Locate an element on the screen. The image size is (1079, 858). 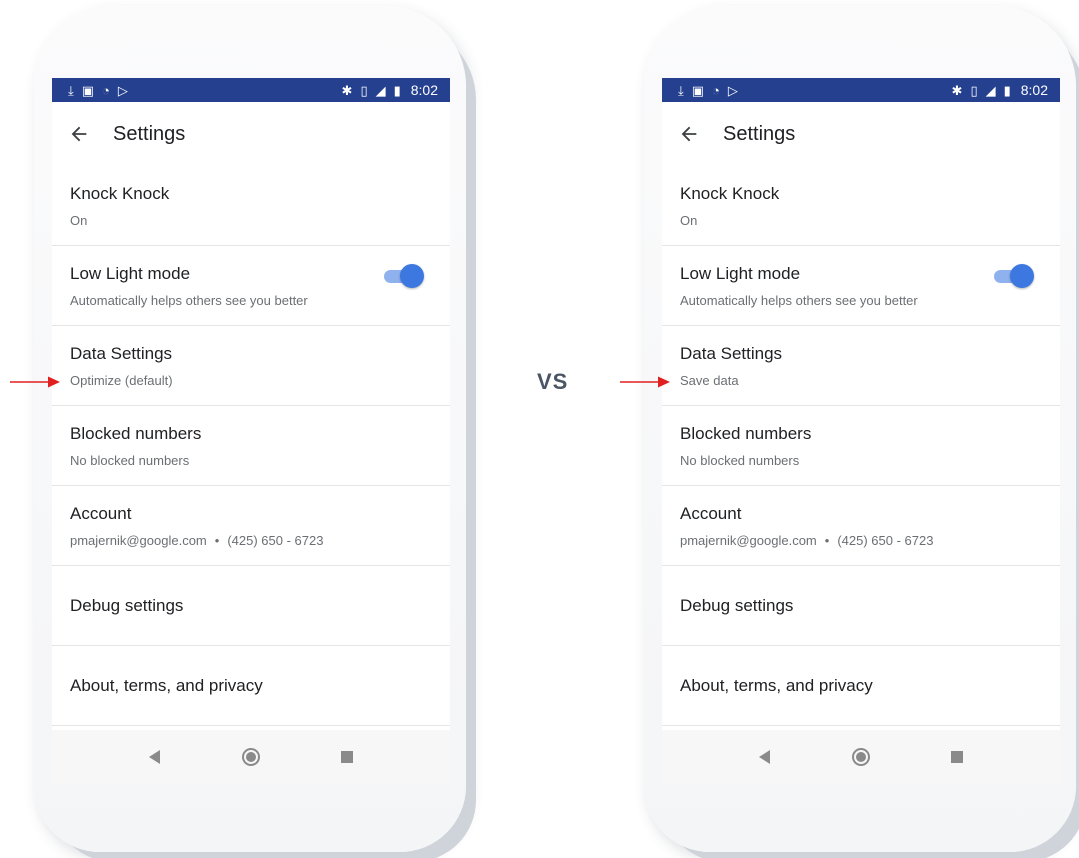
setting-data-settings: Data Settings Save data is located at coordinates (861, 366).